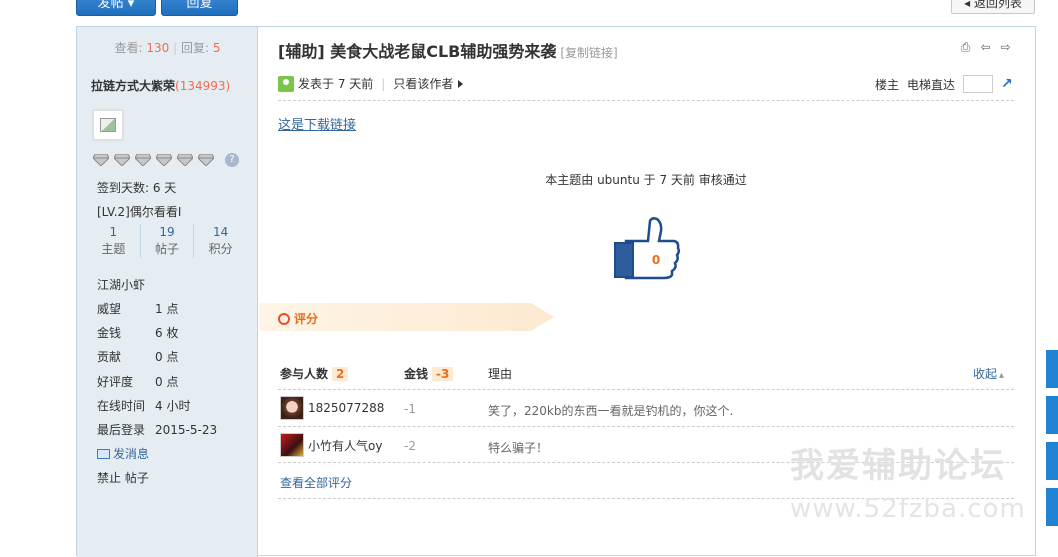 The image size is (1058, 557). What do you see at coordinates (931, 84) in the screenshot?
I see `jump-label: 电梯直达` at bounding box center [931, 84].